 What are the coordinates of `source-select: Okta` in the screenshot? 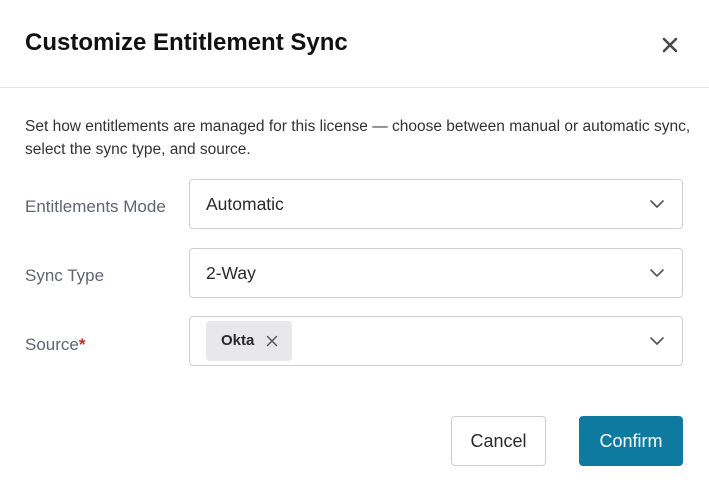 It's located at (436, 341).